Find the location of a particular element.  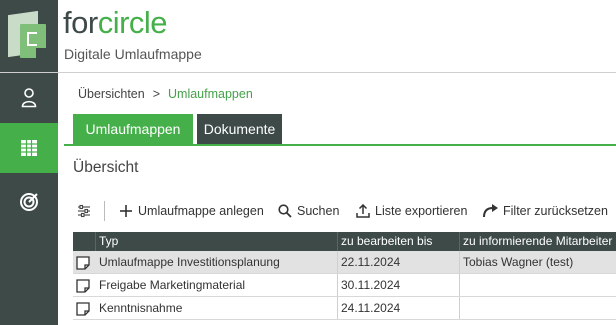

tab-dokumente: Dokumente is located at coordinates (239, 129).